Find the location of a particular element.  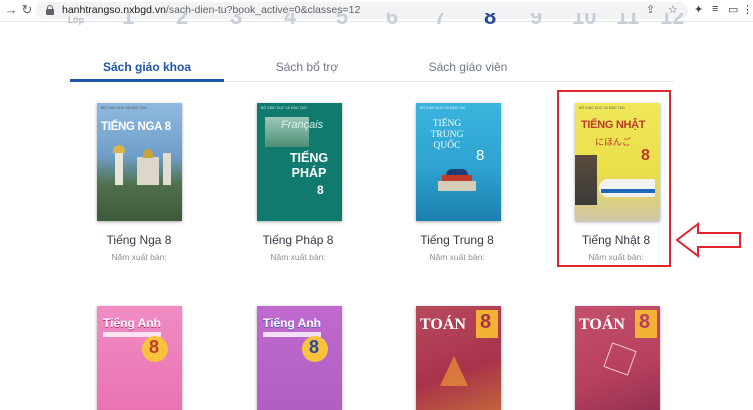

reload-icon: ↻ is located at coordinates (27, 10).